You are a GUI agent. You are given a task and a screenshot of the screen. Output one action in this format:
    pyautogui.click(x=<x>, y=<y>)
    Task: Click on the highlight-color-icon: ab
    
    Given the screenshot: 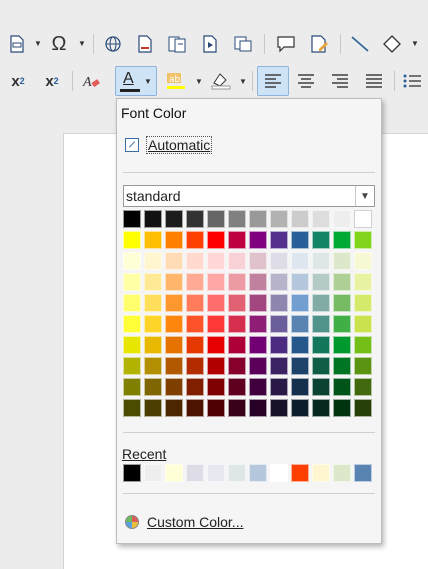 What is the action you would take?
    pyautogui.click(x=176, y=81)
    